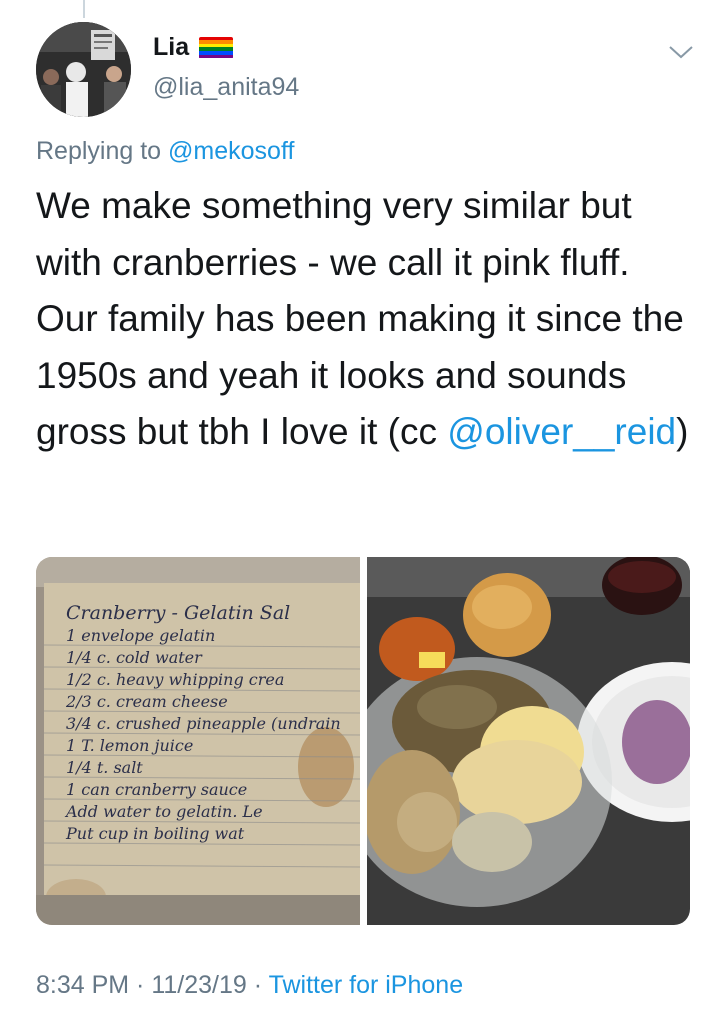  What do you see at coordinates (681, 52) in the screenshot?
I see `chevron-down-icon` at bounding box center [681, 52].